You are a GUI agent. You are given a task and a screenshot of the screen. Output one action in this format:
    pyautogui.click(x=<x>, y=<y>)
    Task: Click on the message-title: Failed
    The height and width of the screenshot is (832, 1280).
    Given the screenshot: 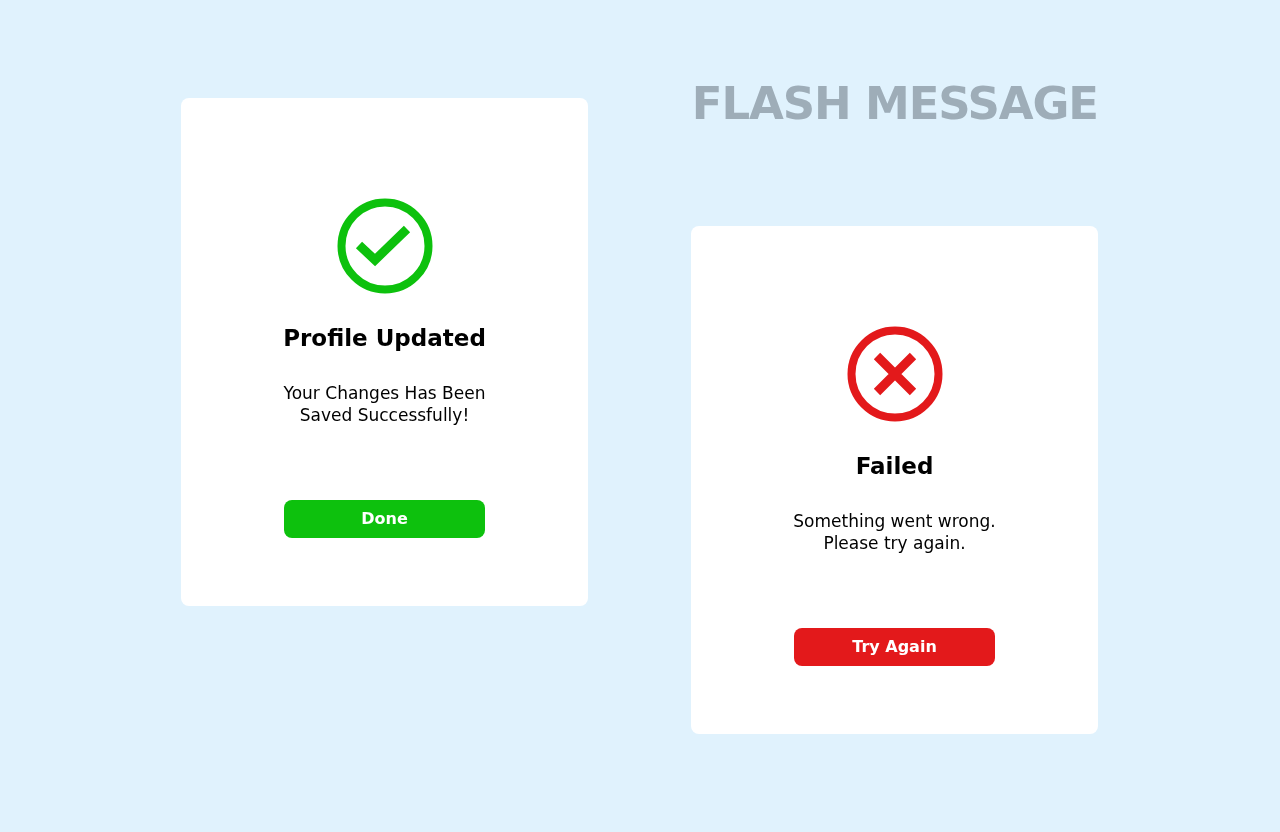 What is the action you would take?
    pyautogui.click(x=894, y=466)
    